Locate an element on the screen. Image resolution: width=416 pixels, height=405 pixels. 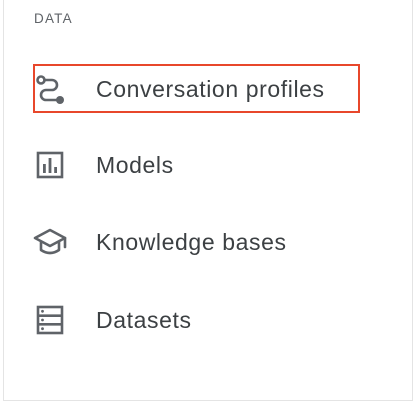
sidebar-item-conversation-profiles: Conversation profiles is located at coordinates (174, 89).